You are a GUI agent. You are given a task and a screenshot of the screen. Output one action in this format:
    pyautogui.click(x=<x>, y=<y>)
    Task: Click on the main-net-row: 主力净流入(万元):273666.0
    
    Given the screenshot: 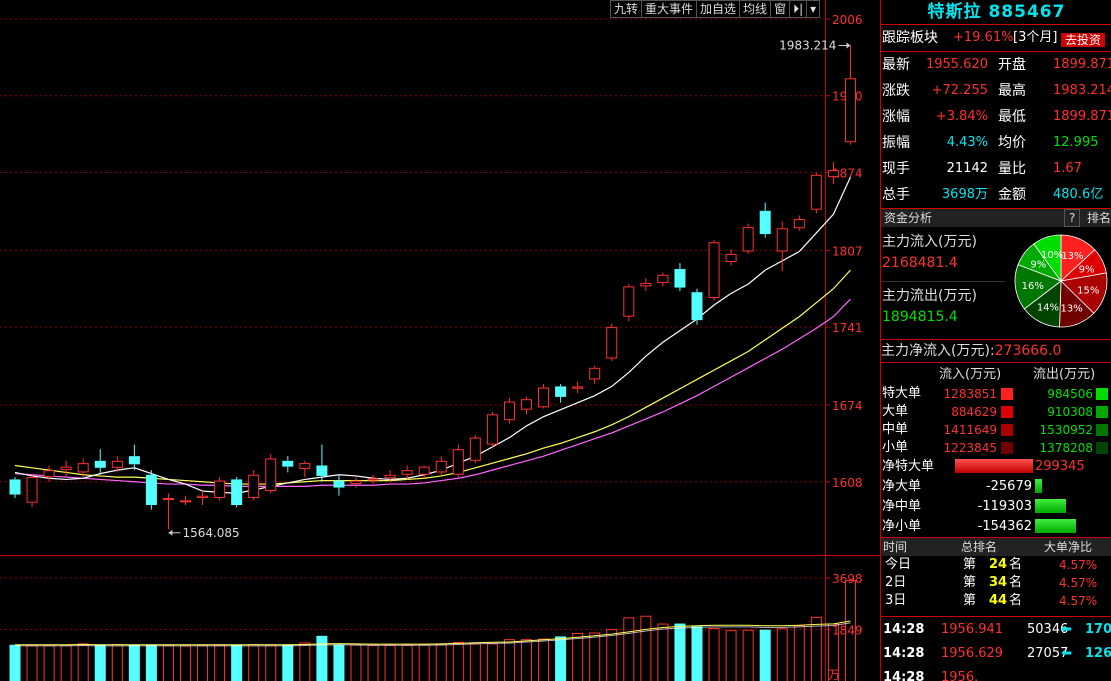 What is the action you would take?
    pyautogui.click(x=996, y=350)
    